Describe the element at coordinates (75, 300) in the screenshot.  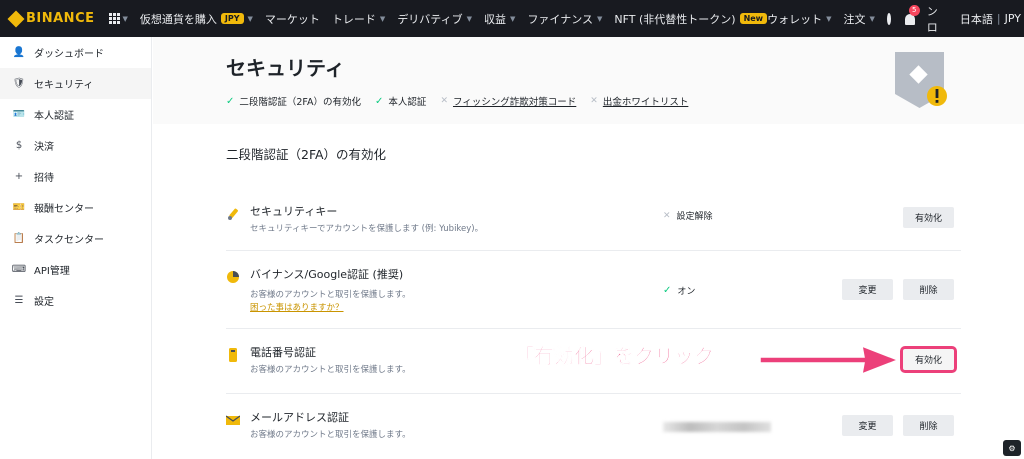
I see `sidebar-item-settings: ☰ 設定` at that location.